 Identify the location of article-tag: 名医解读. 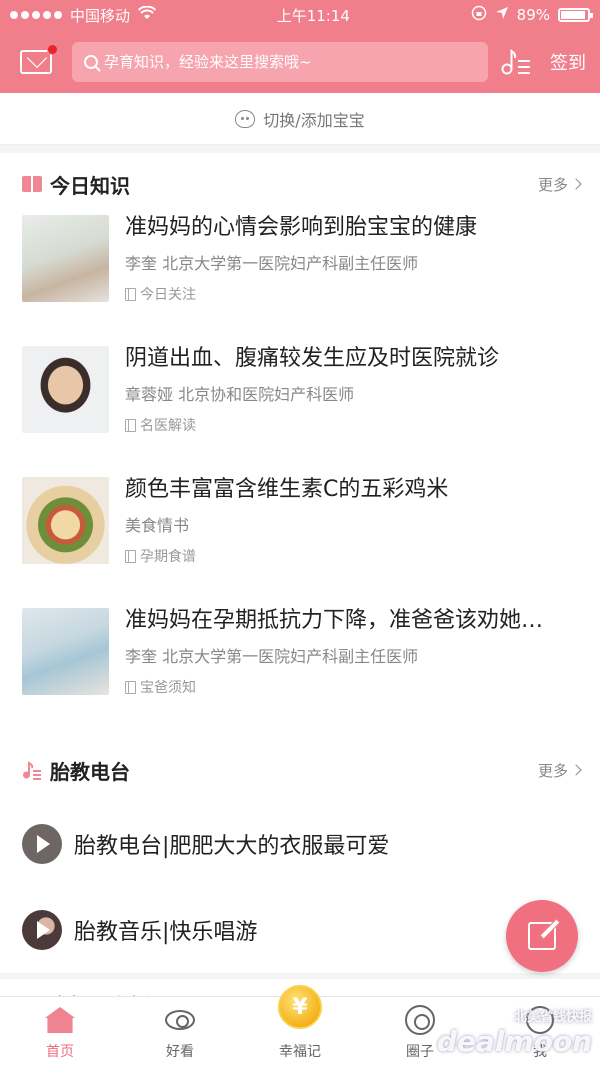
(168, 426).